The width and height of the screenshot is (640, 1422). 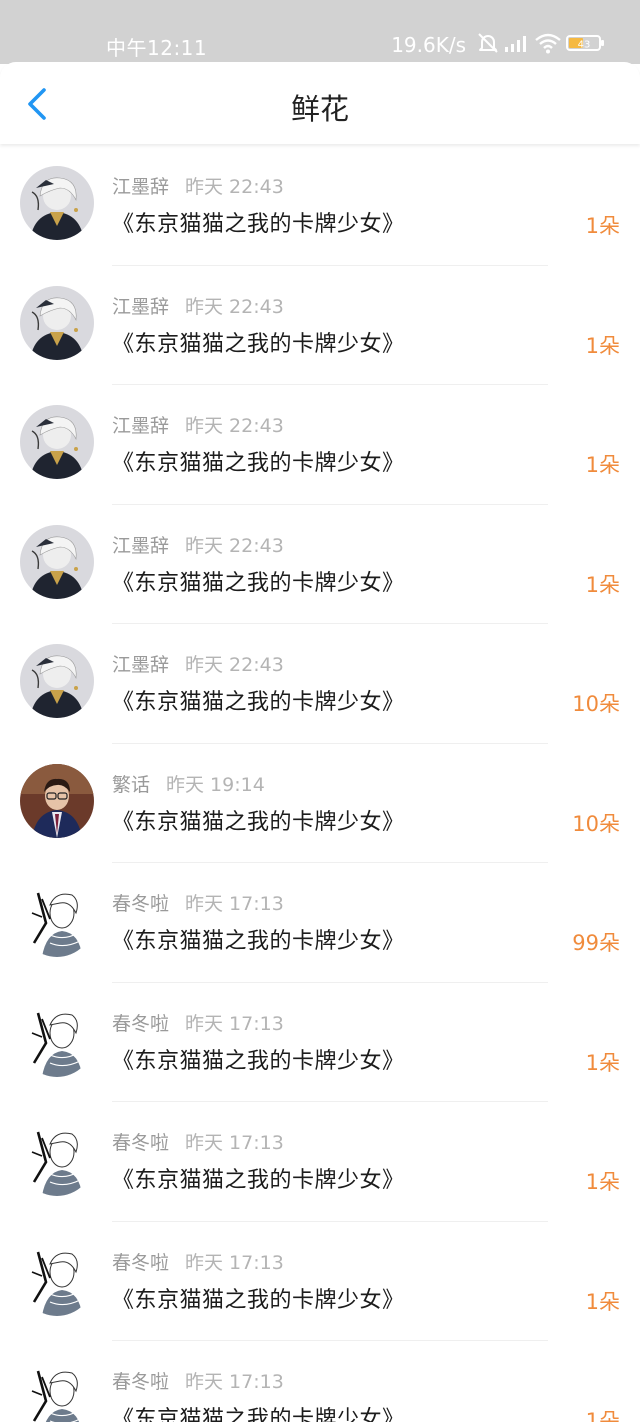 What do you see at coordinates (319, 109) in the screenshot?
I see `page-title: 鲜花` at bounding box center [319, 109].